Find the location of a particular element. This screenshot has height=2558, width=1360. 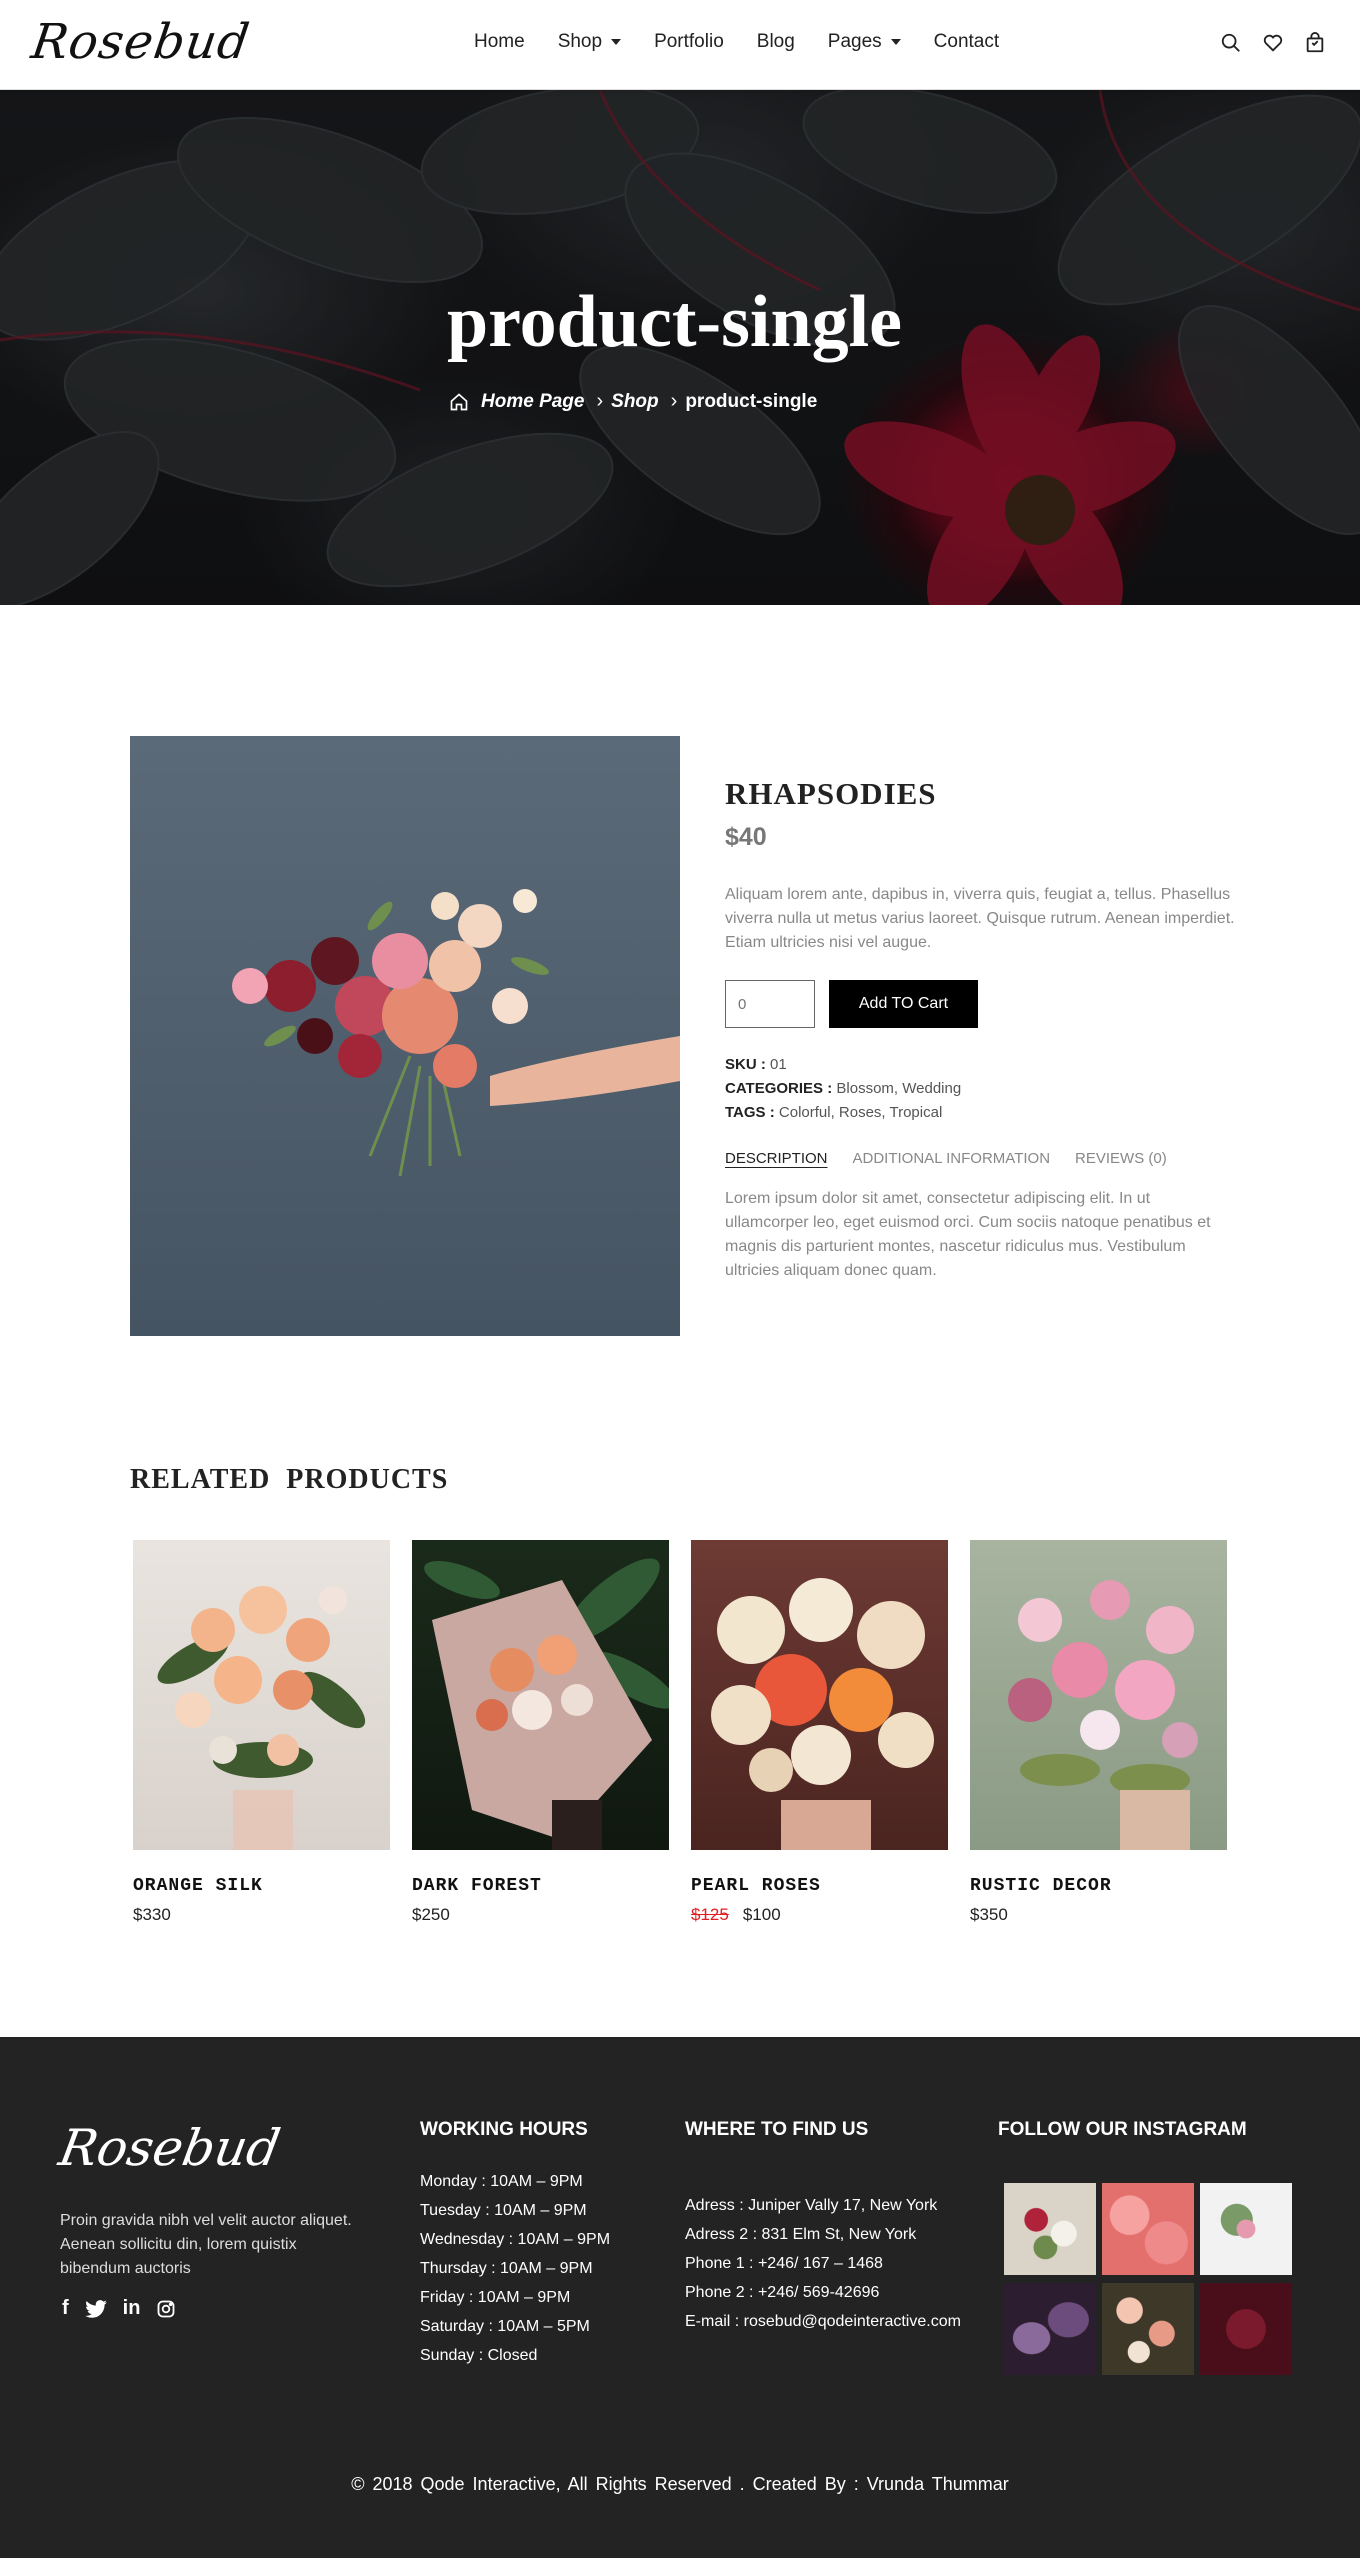

related-product-card: RUSTIC DECOR $350 is located at coordinates (1098, 1732).